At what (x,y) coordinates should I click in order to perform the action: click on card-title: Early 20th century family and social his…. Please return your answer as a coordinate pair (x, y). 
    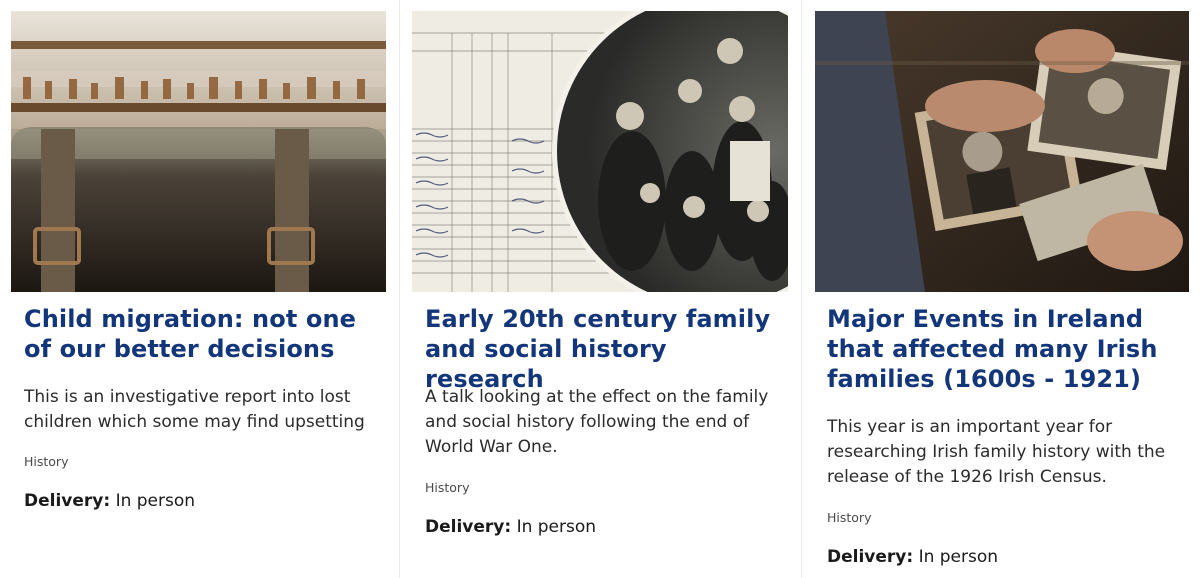
    Looking at the image, I should click on (605, 349).